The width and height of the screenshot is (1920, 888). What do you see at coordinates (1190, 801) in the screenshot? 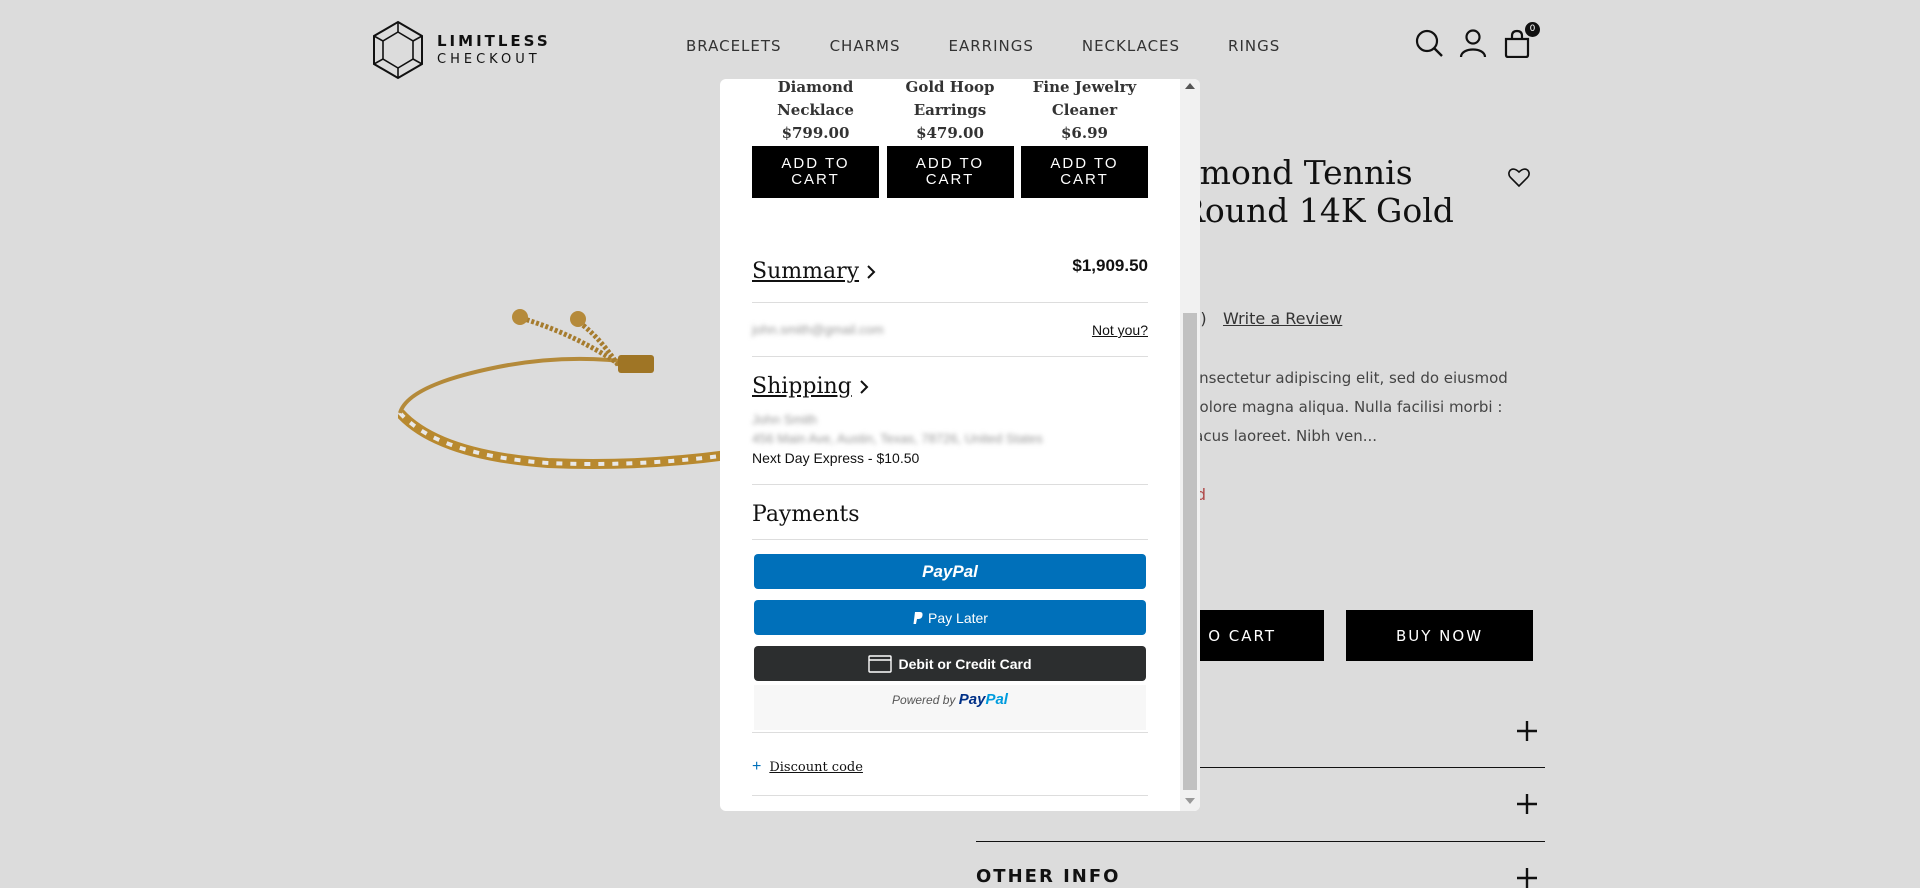
I see `scroll-down-arrow-icon` at bounding box center [1190, 801].